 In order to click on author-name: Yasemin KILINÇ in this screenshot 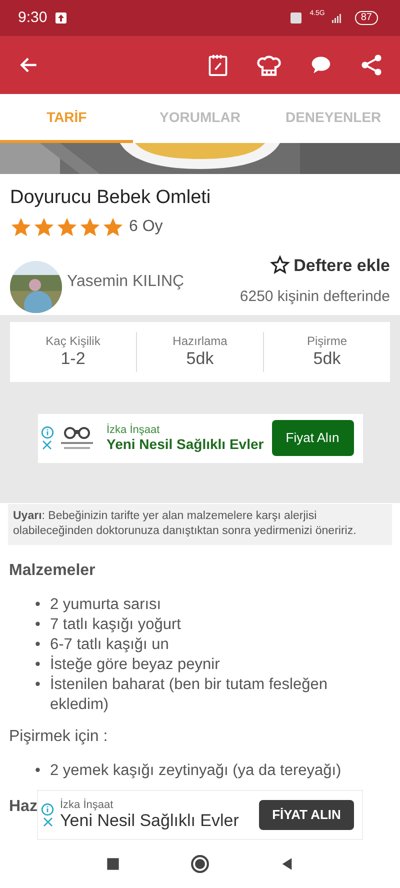, I will do `click(125, 282)`.